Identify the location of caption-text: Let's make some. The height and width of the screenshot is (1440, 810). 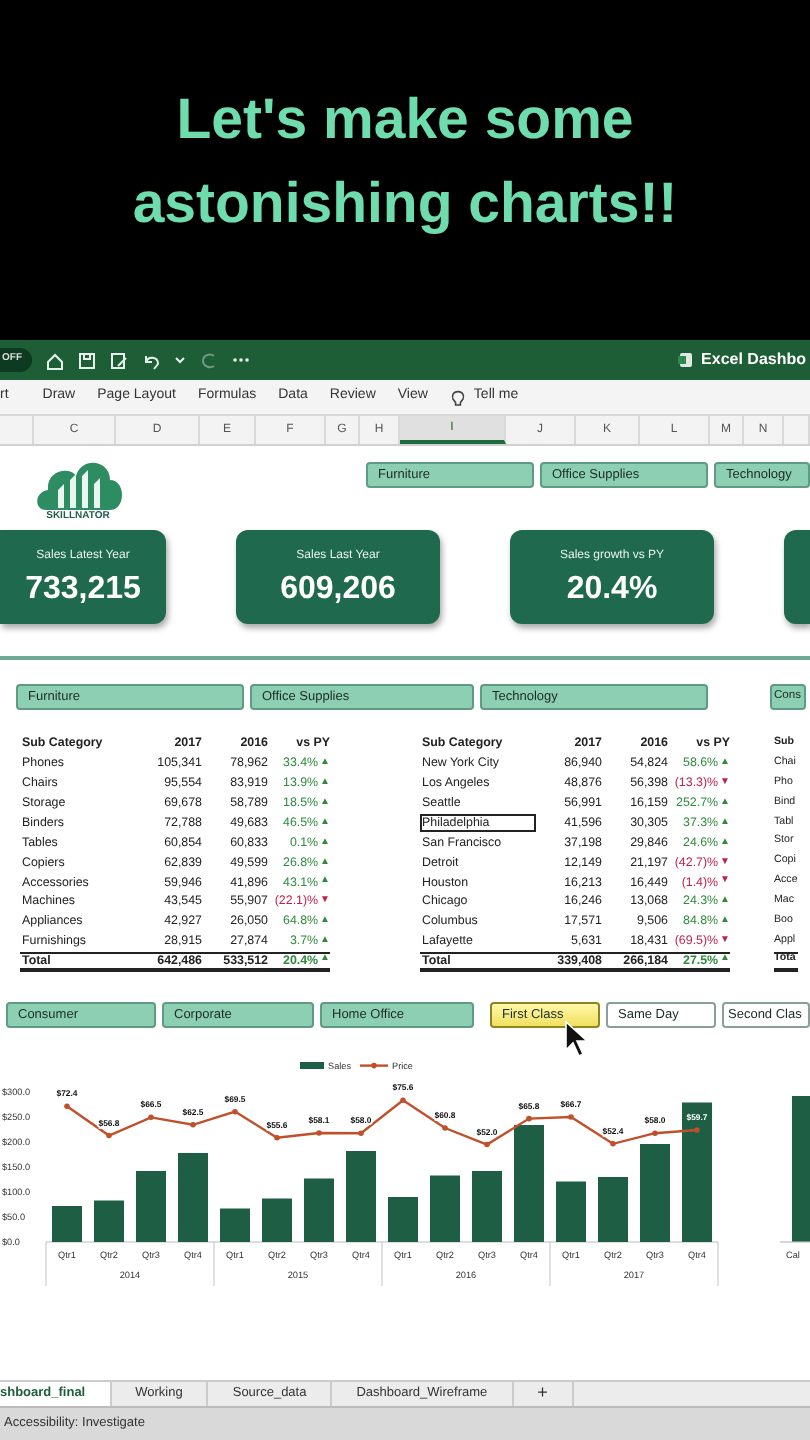
(405, 121).